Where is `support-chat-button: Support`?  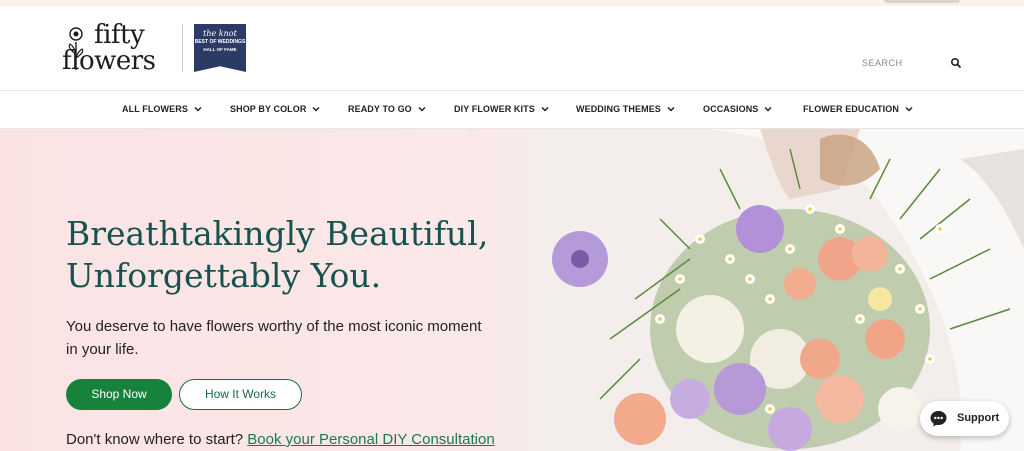 support-chat-button: Support is located at coordinates (964, 418).